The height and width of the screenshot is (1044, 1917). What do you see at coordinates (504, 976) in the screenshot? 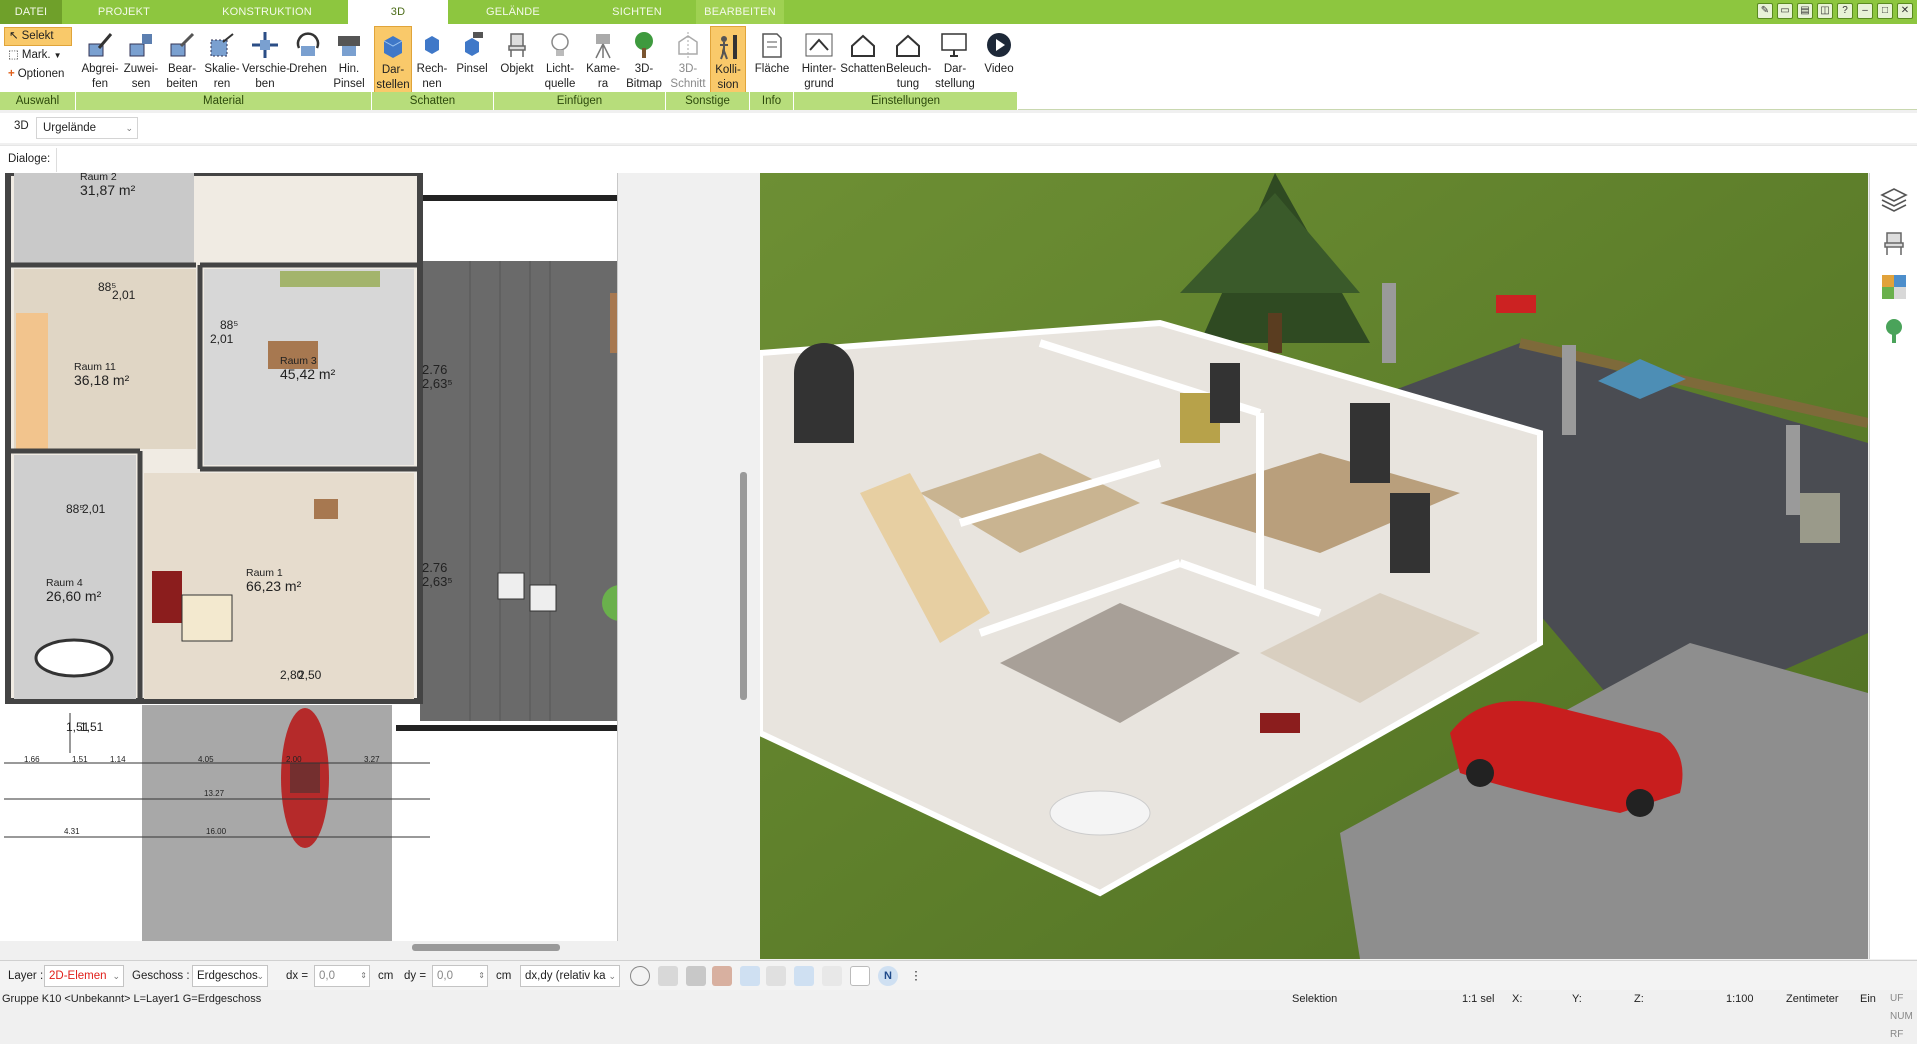
I see `dy-unit: cm` at bounding box center [504, 976].